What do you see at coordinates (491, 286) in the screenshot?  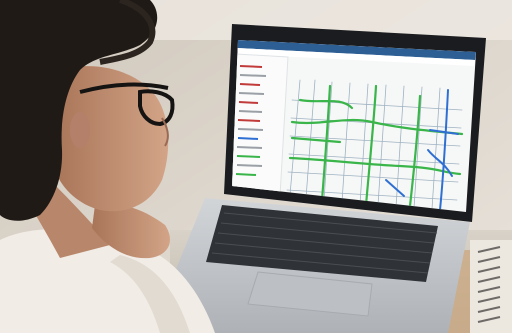 I see `notebook` at bounding box center [491, 286].